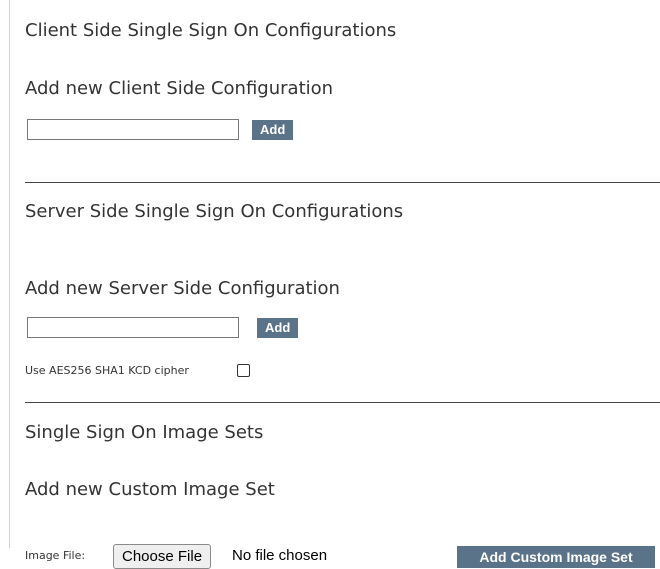 The width and height of the screenshot is (660, 569). I want to click on server-add-subheading: Add new Server Side Configuration, so click(182, 288).